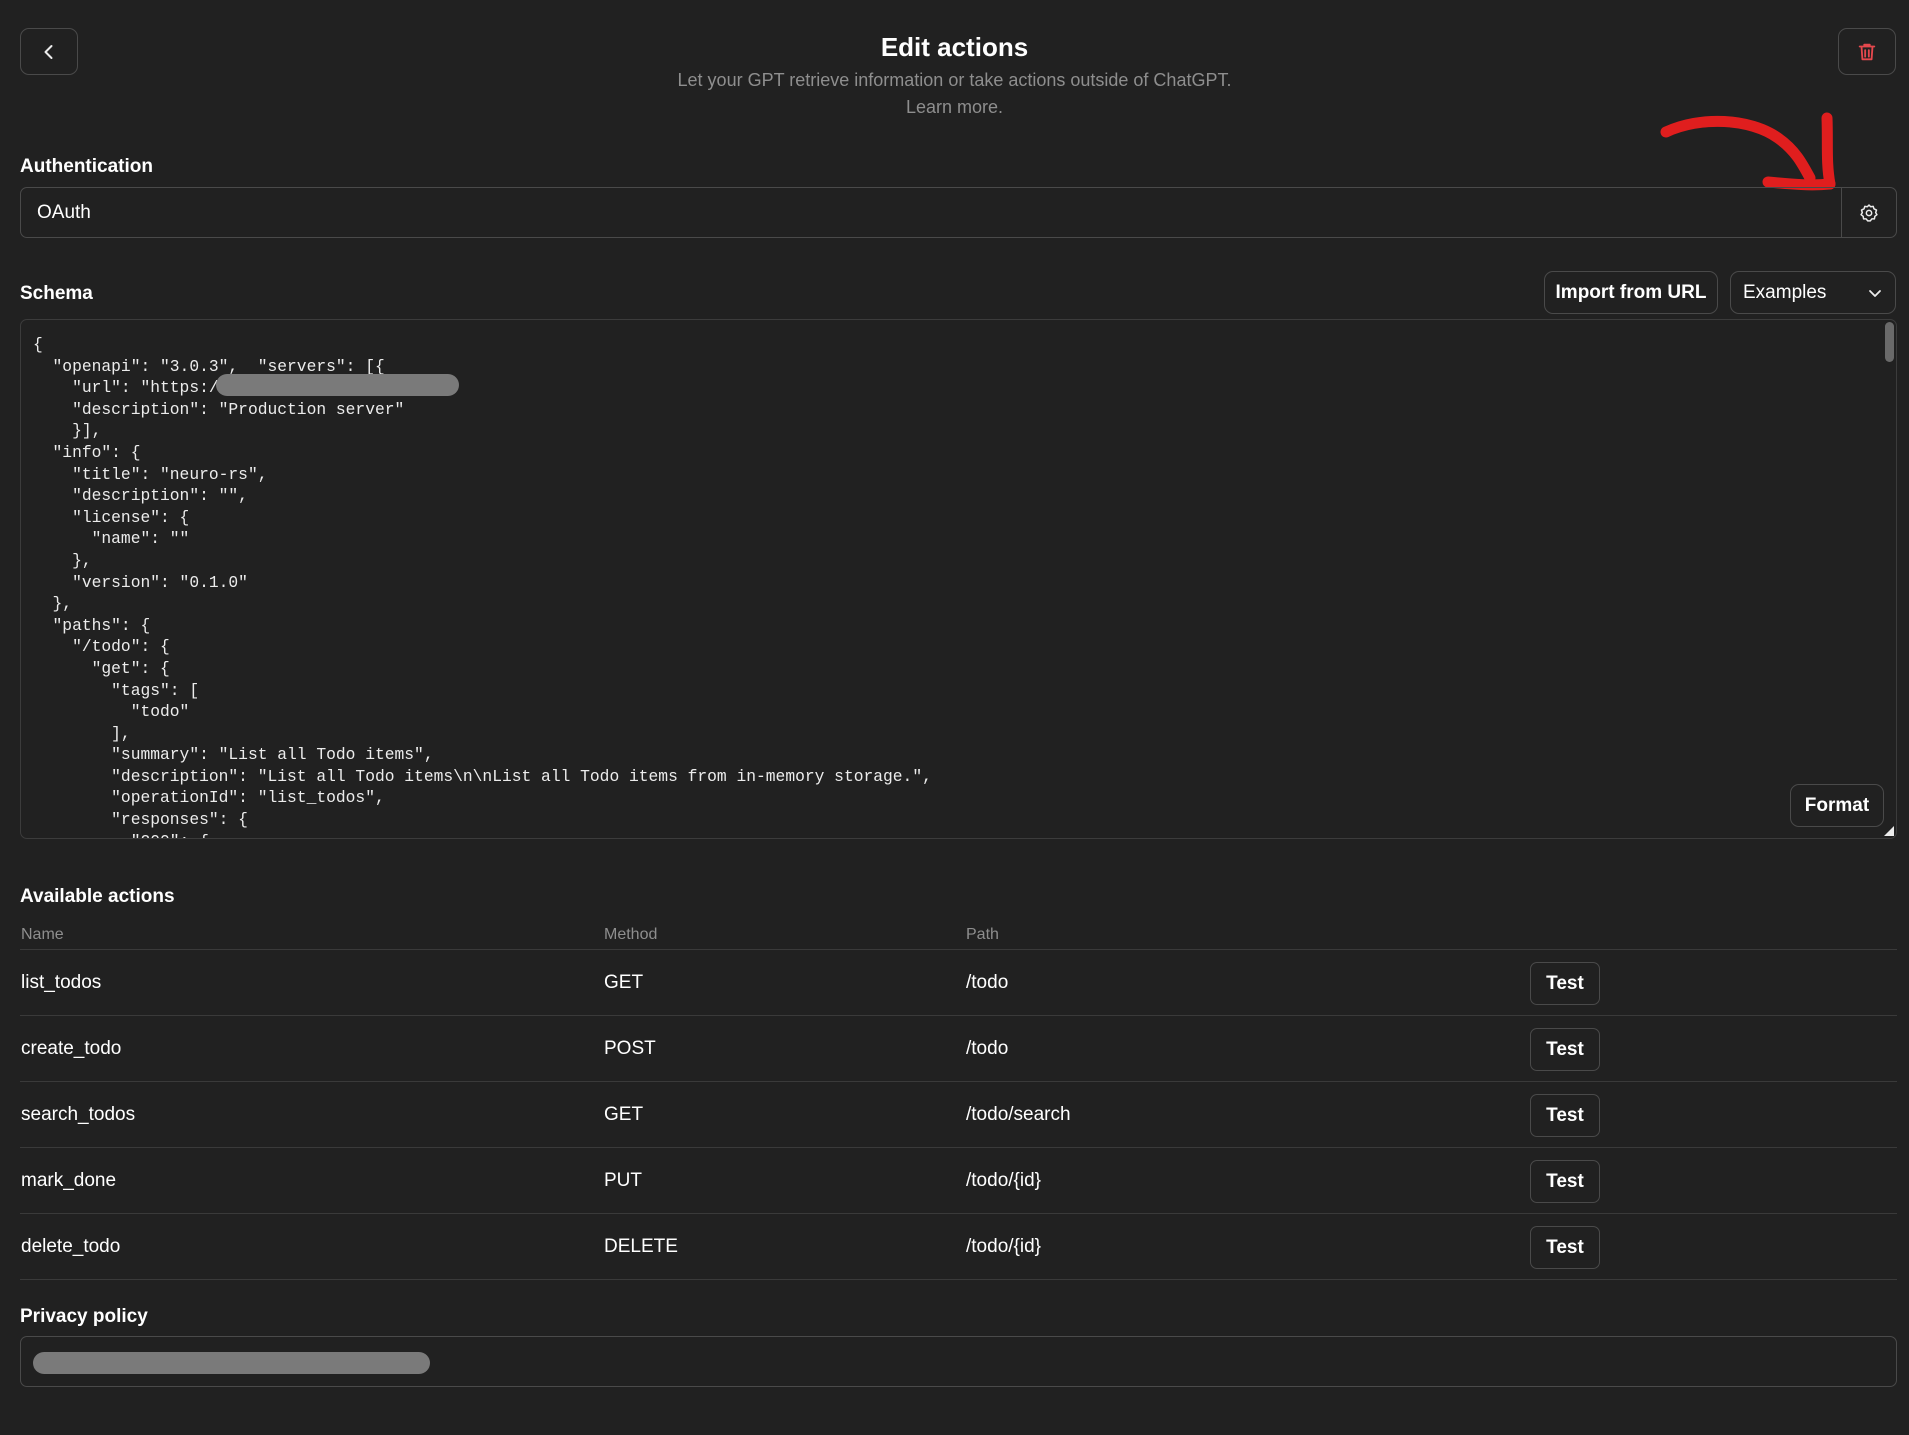  What do you see at coordinates (56, 293) in the screenshot?
I see `schema-label: Schema` at bounding box center [56, 293].